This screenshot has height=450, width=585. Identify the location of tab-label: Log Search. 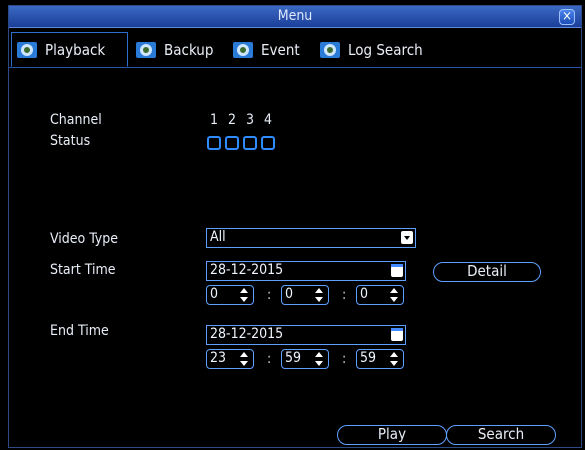
(385, 49).